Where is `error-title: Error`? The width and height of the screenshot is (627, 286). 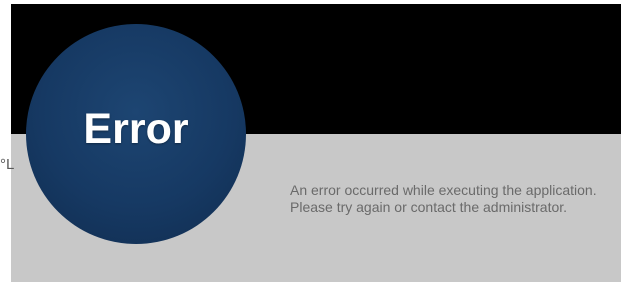
error-title: Error is located at coordinates (136, 129).